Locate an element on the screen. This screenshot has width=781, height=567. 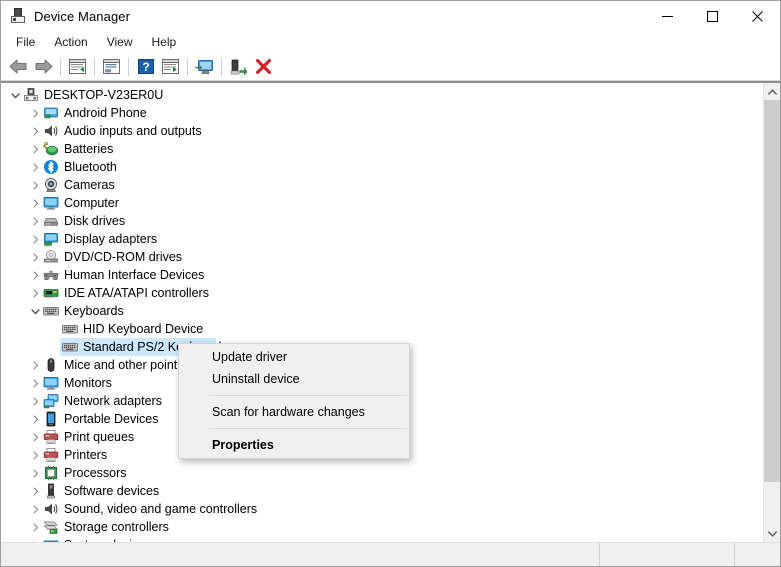
speaker-icon is located at coordinates (51, 509).